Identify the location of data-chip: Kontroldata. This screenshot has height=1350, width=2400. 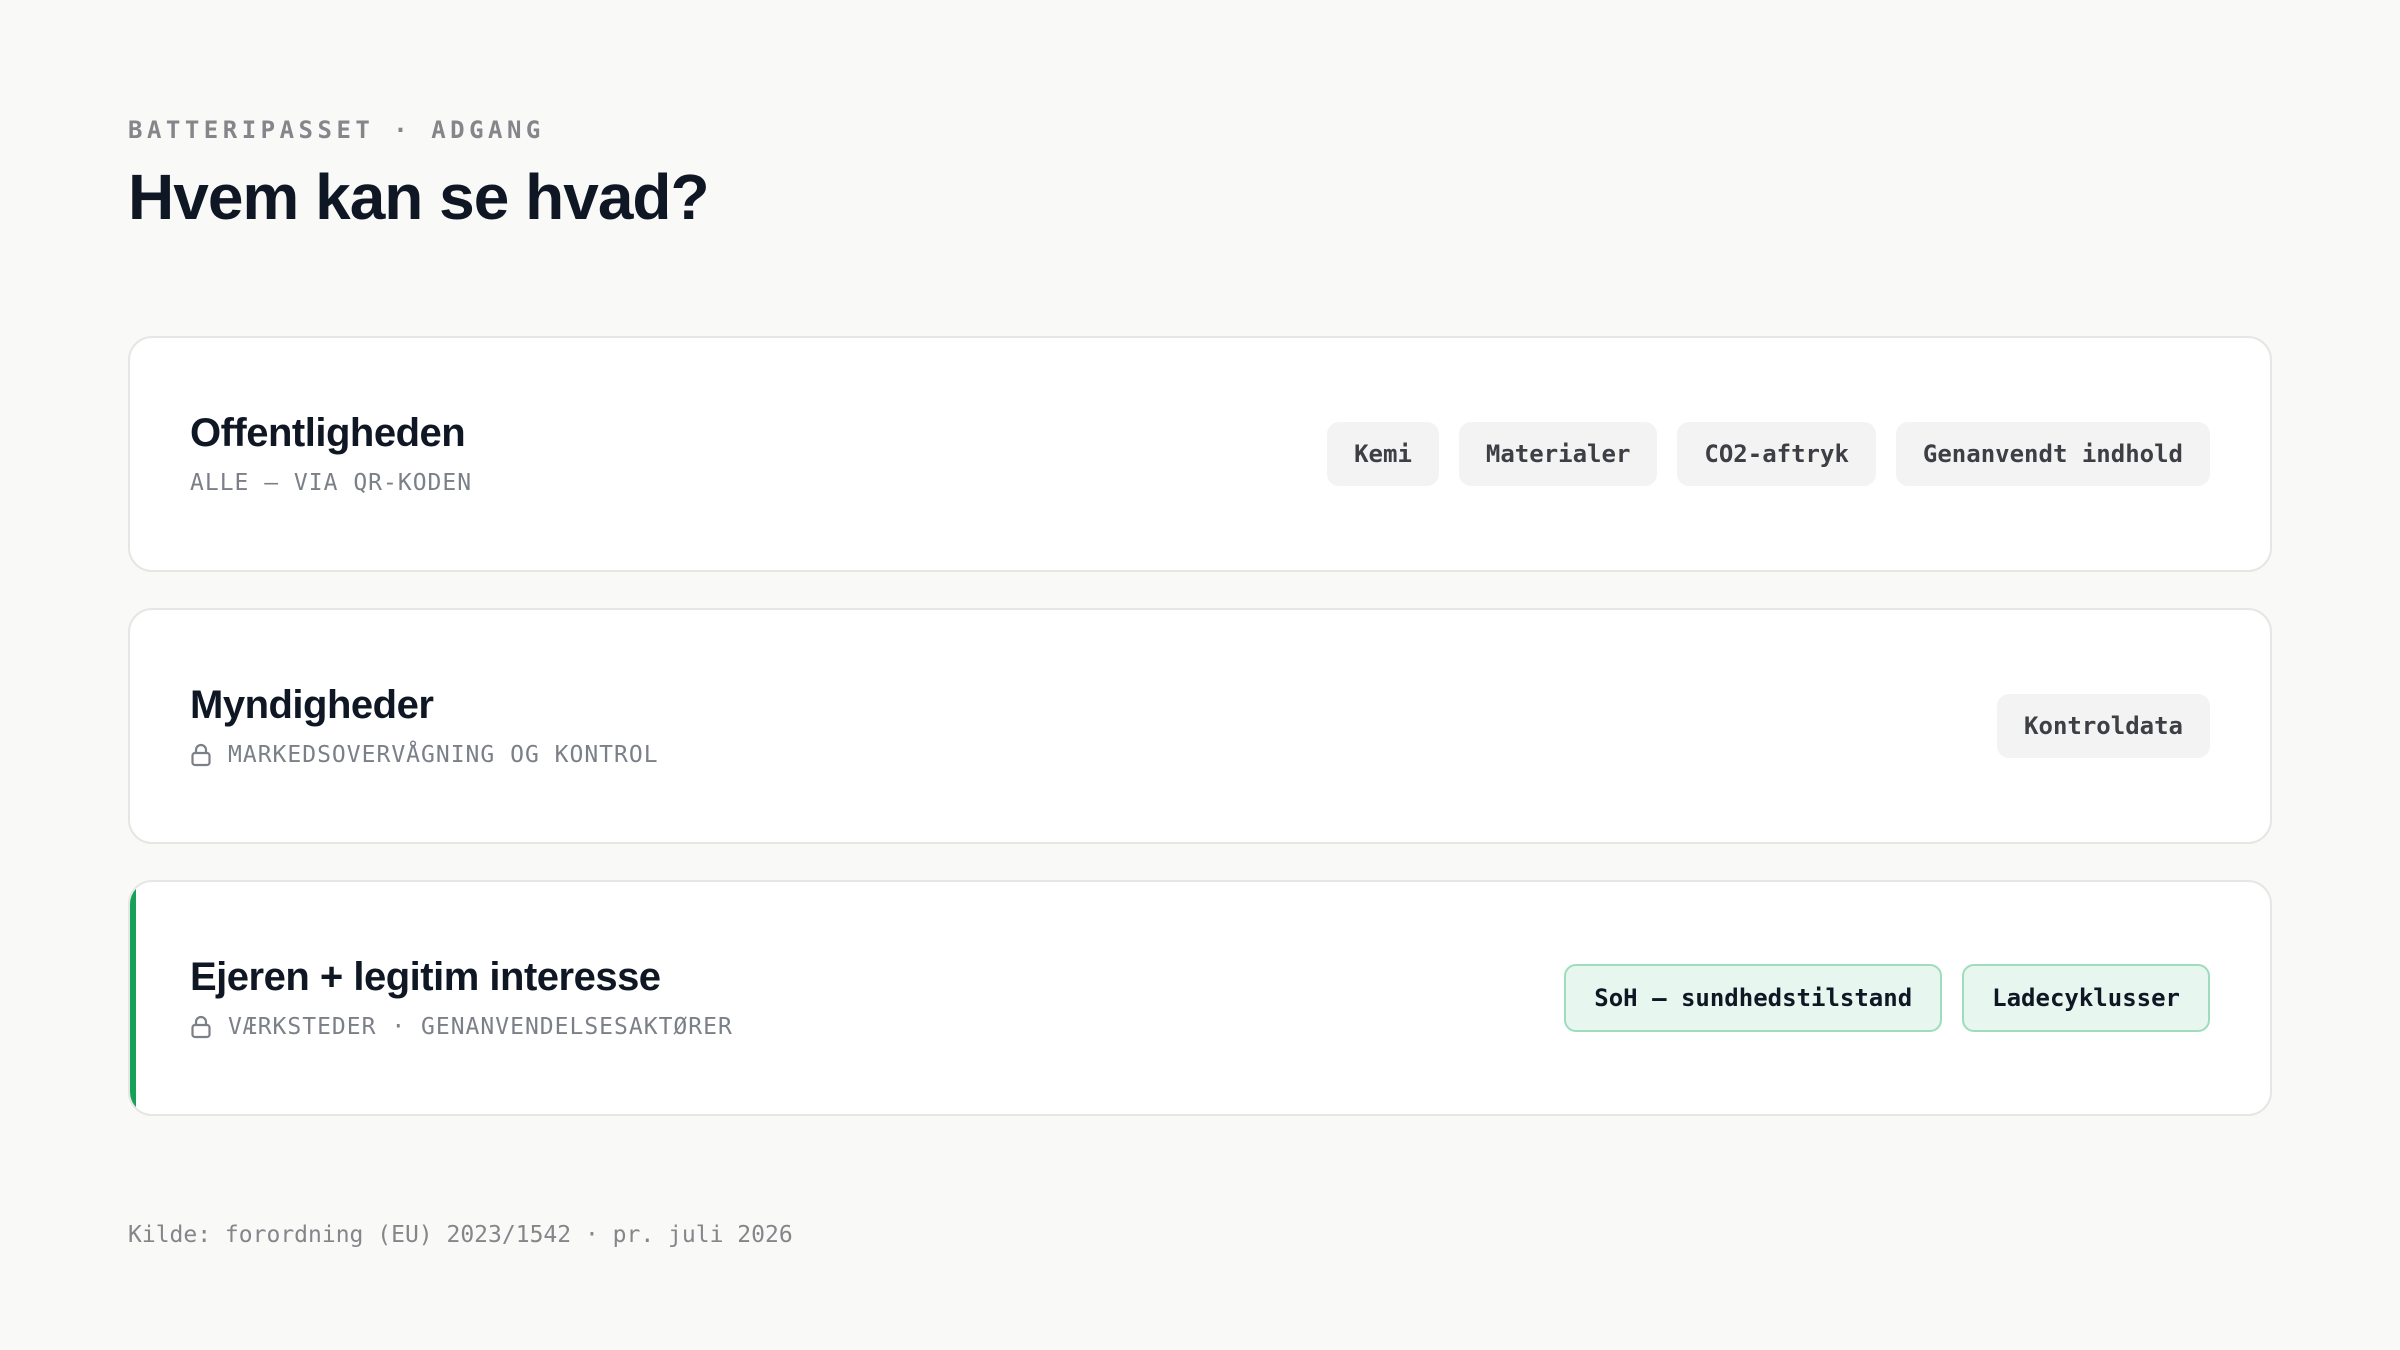
(2103, 726).